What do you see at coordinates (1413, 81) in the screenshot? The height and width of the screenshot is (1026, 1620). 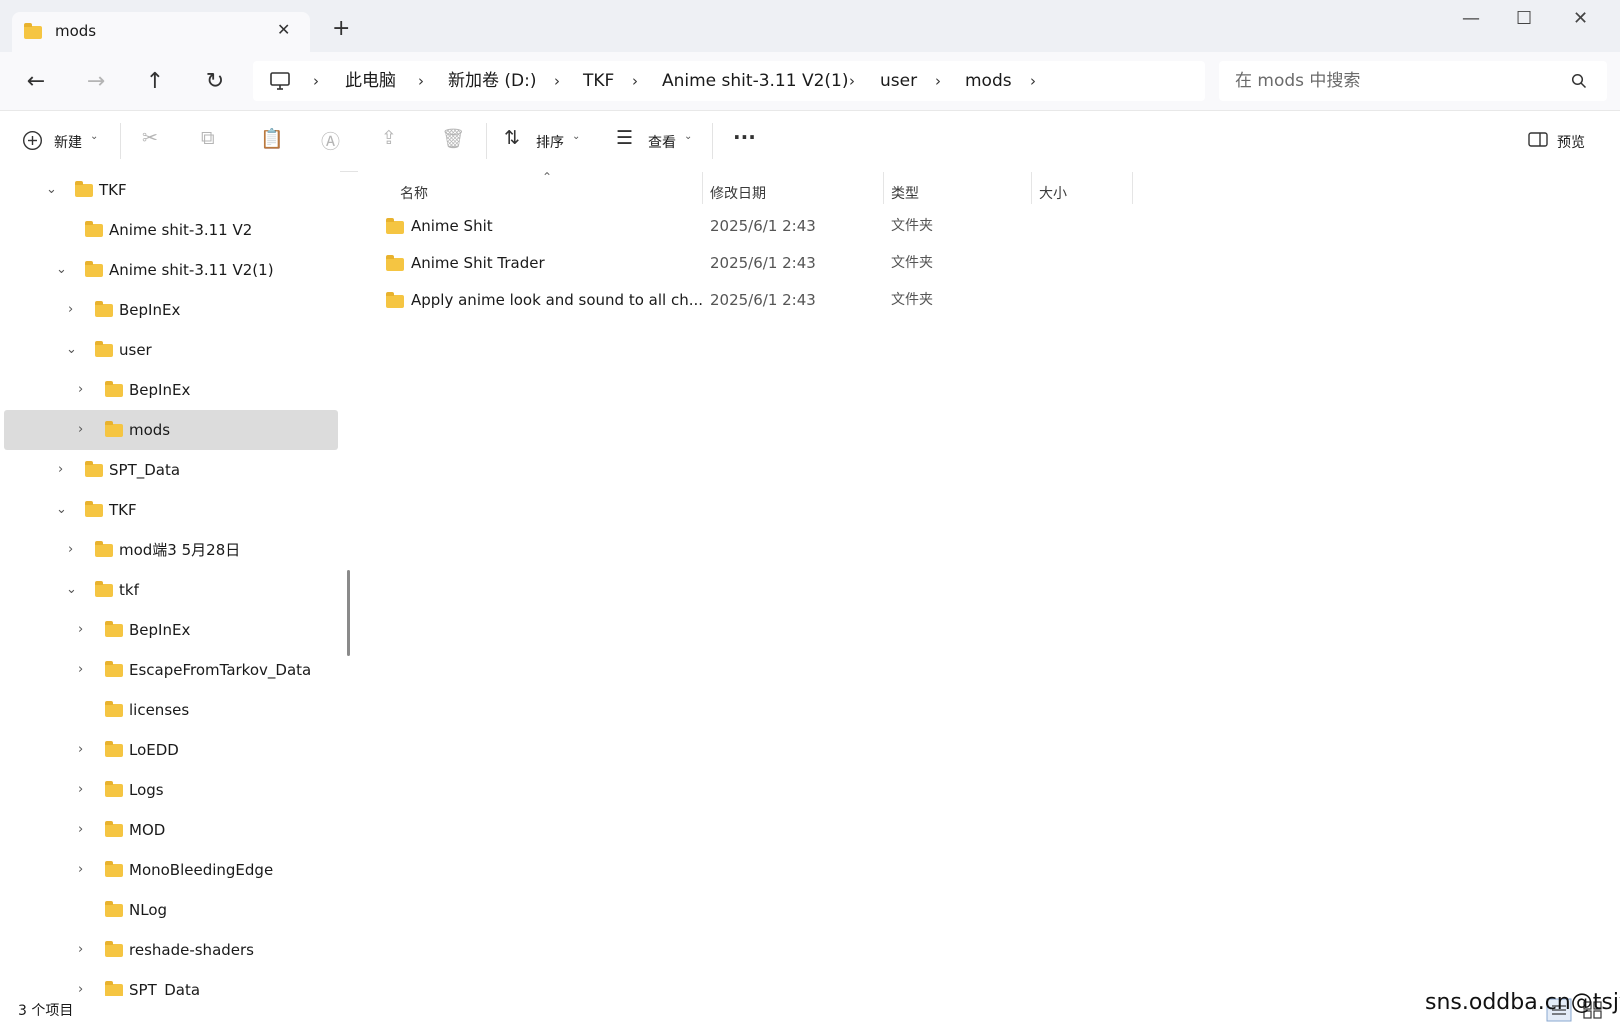 I see `search-box: 在 mods 中搜索` at bounding box center [1413, 81].